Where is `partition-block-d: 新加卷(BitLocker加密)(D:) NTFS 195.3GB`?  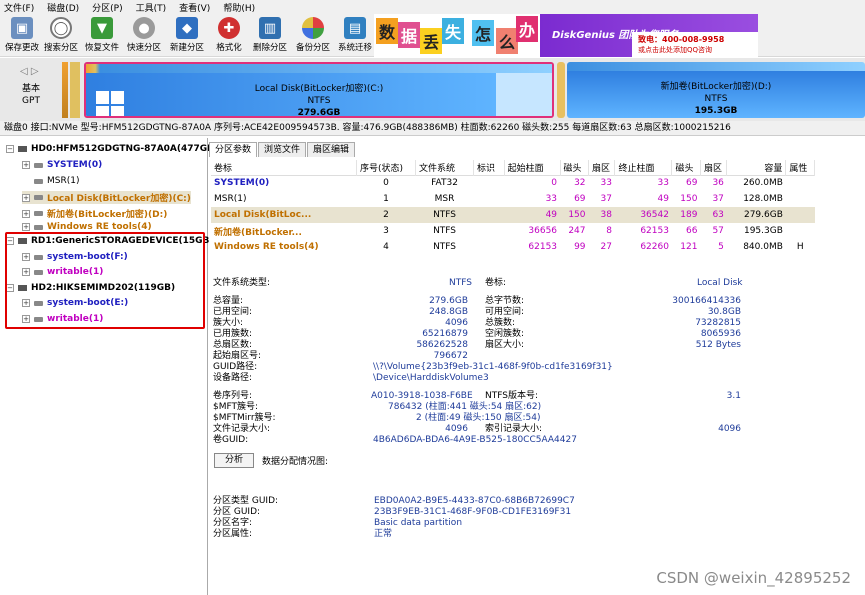 partition-block-d: 新加卷(BitLocker加密)(D:) NTFS 195.3GB is located at coordinates (716, 90).